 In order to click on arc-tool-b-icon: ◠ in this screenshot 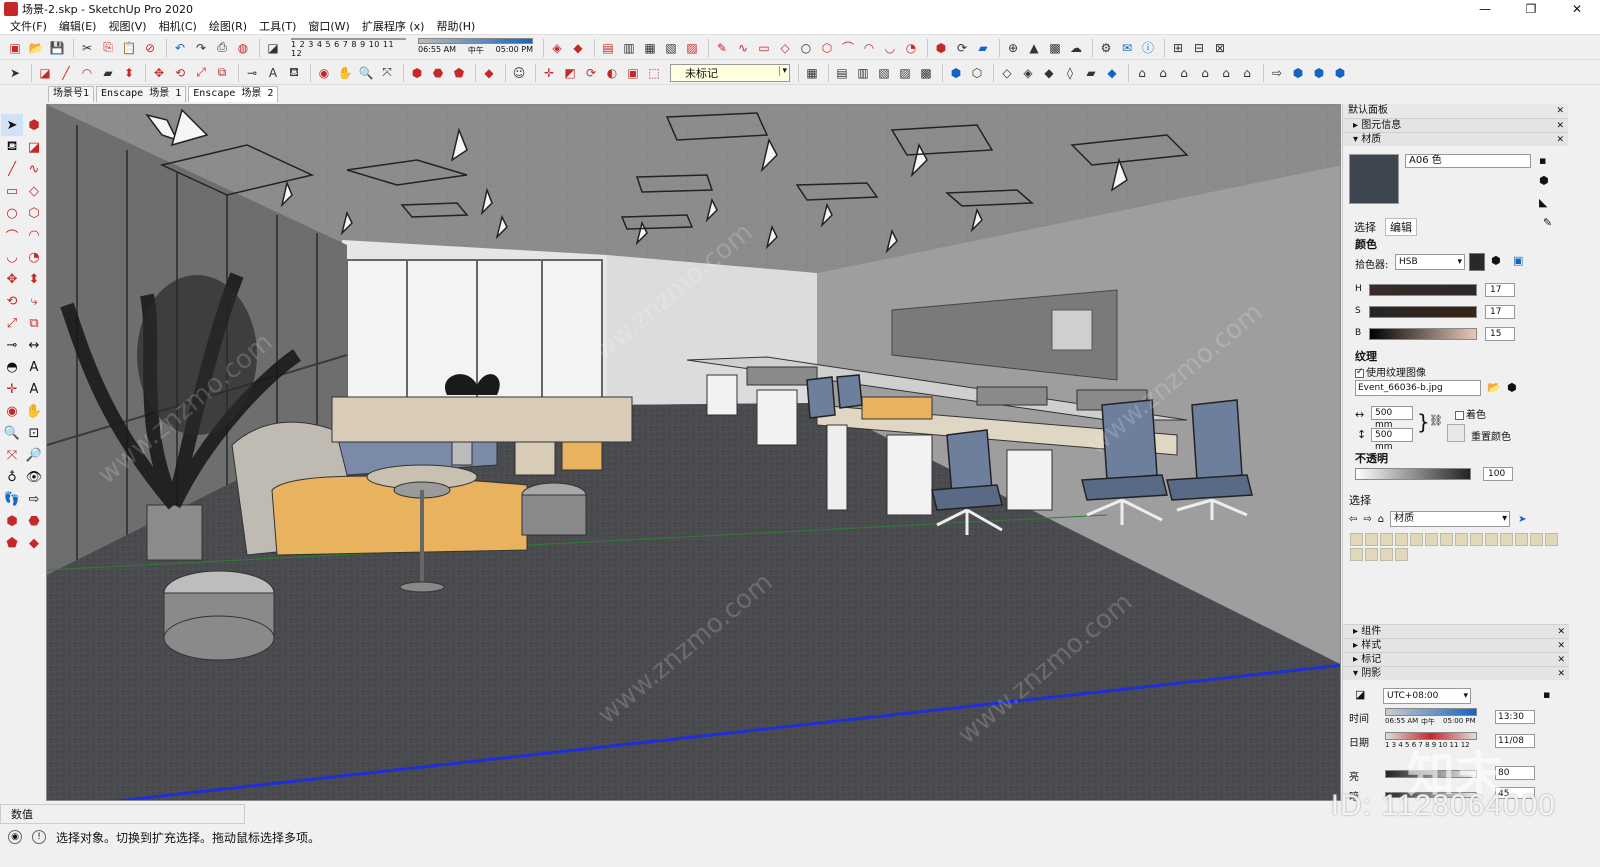, I will do `click(34, 235)`.